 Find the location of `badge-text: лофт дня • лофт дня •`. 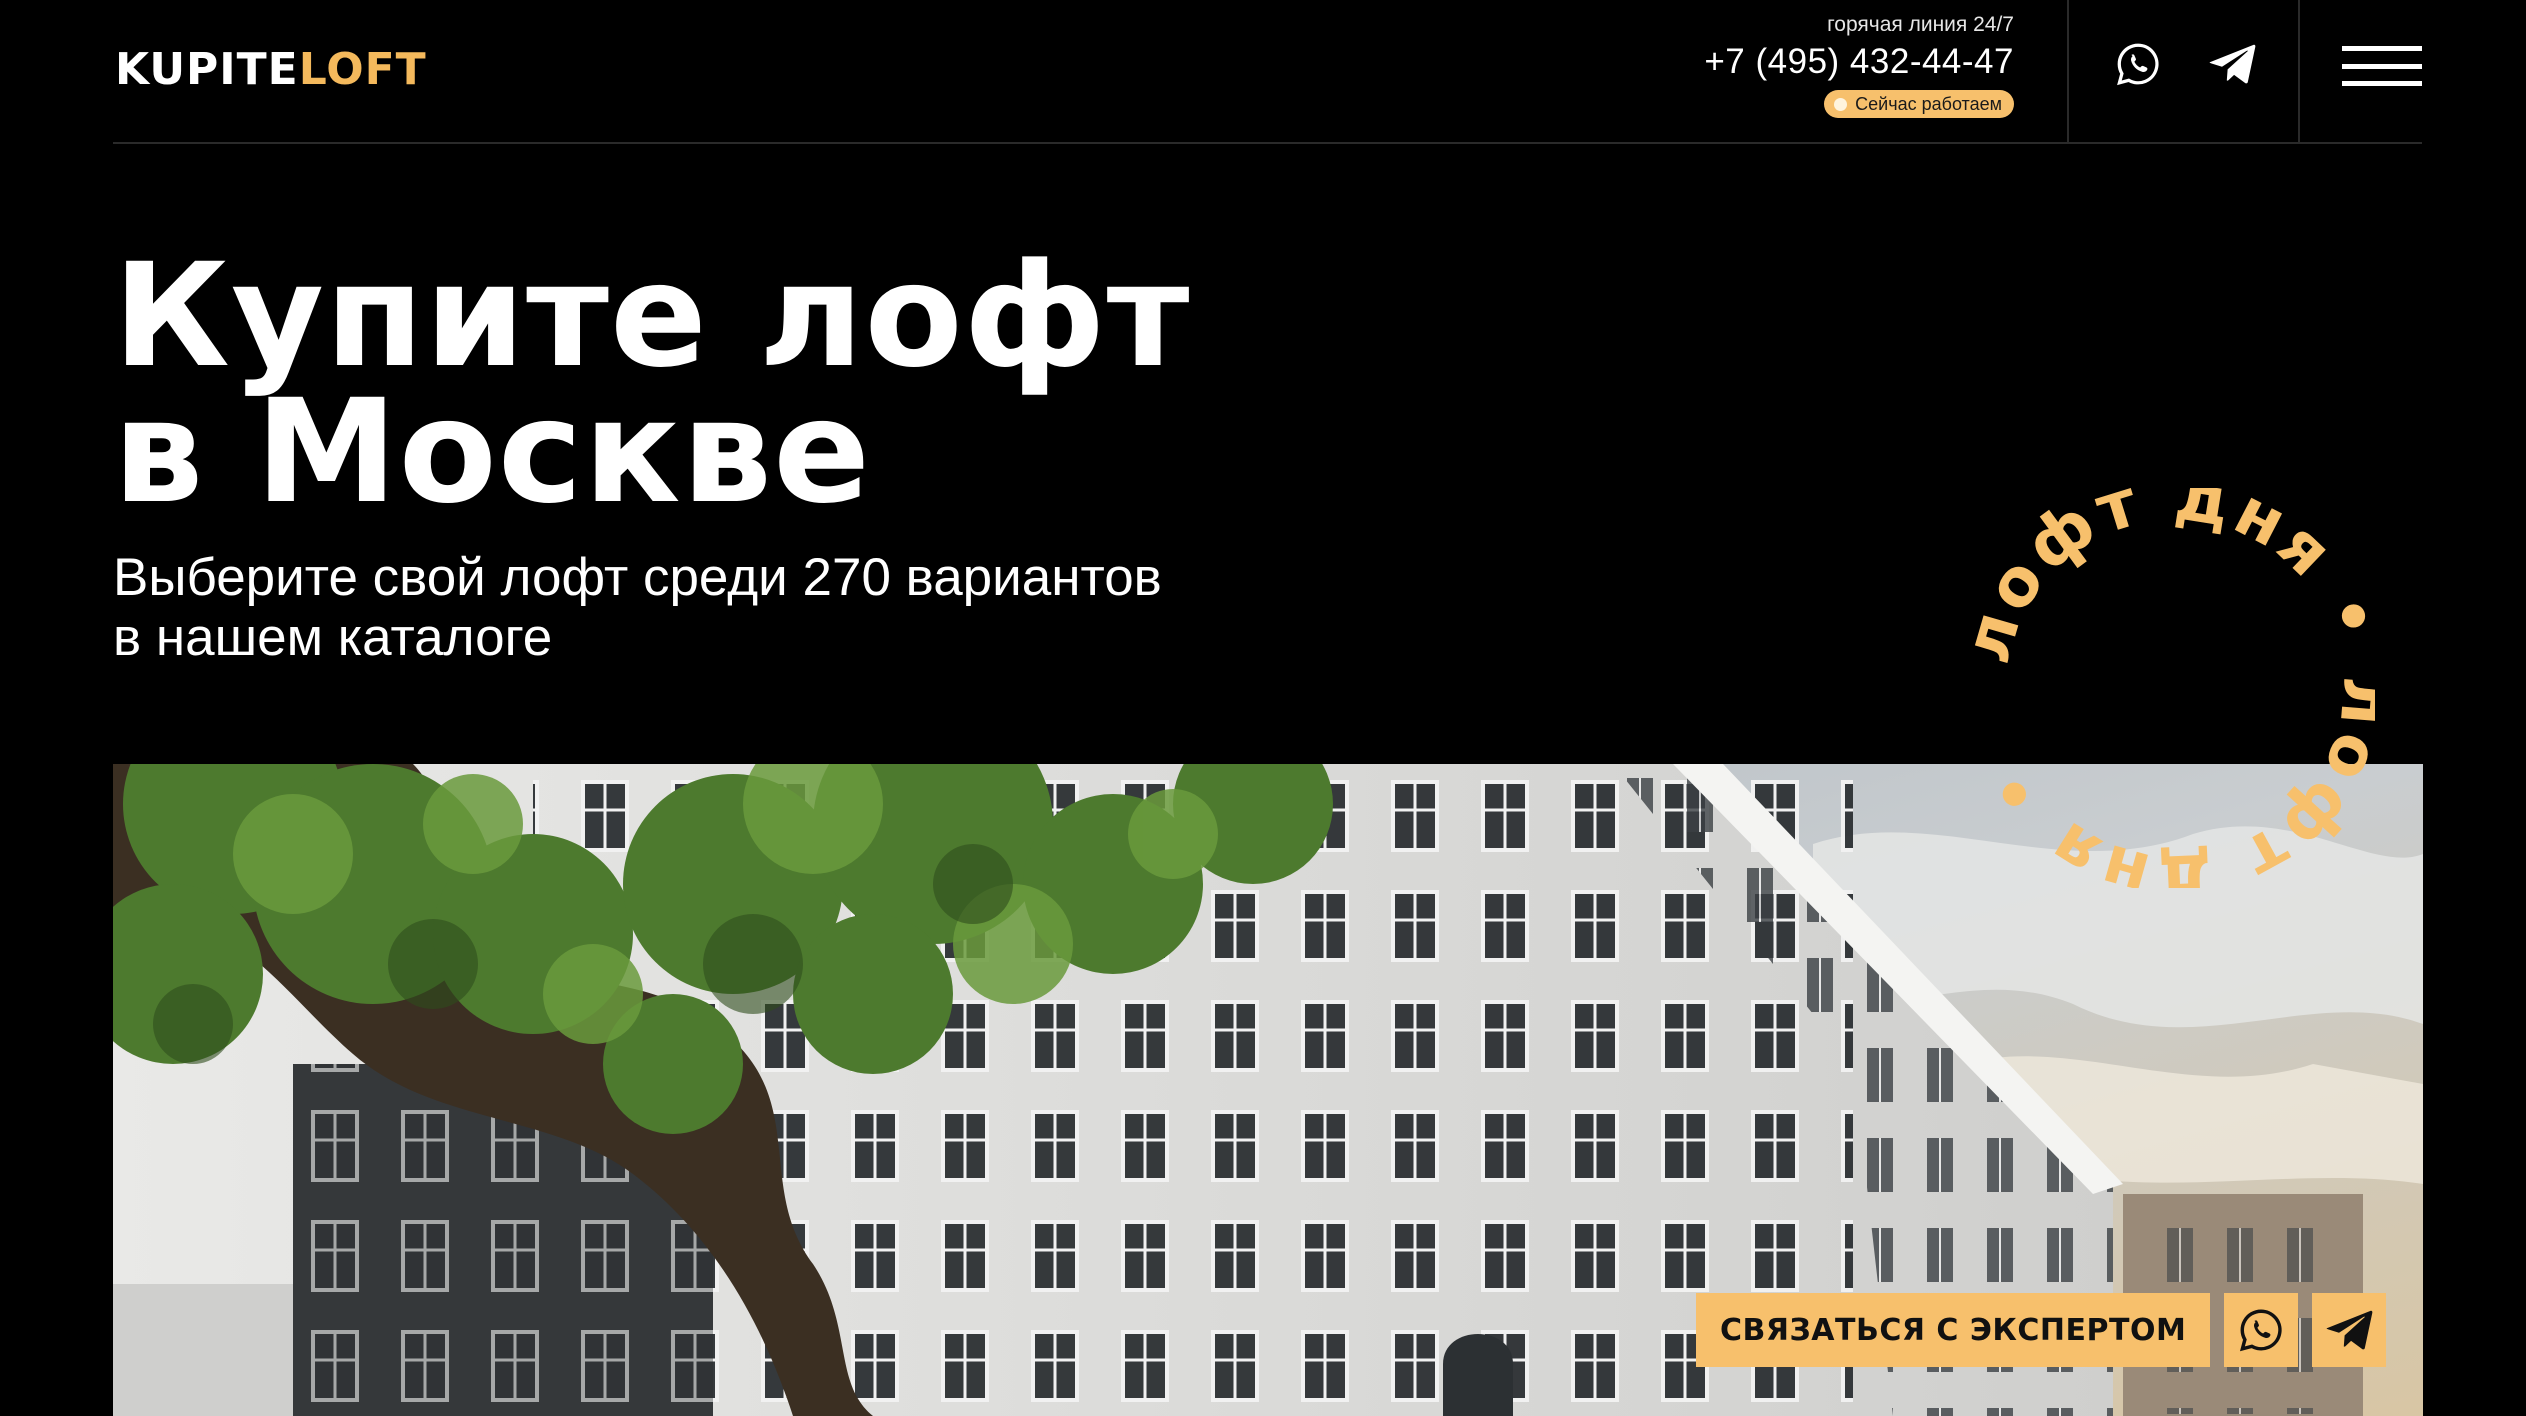

badge-text: лофт дня • лофт дня • is located at coordinates (2175, 687).